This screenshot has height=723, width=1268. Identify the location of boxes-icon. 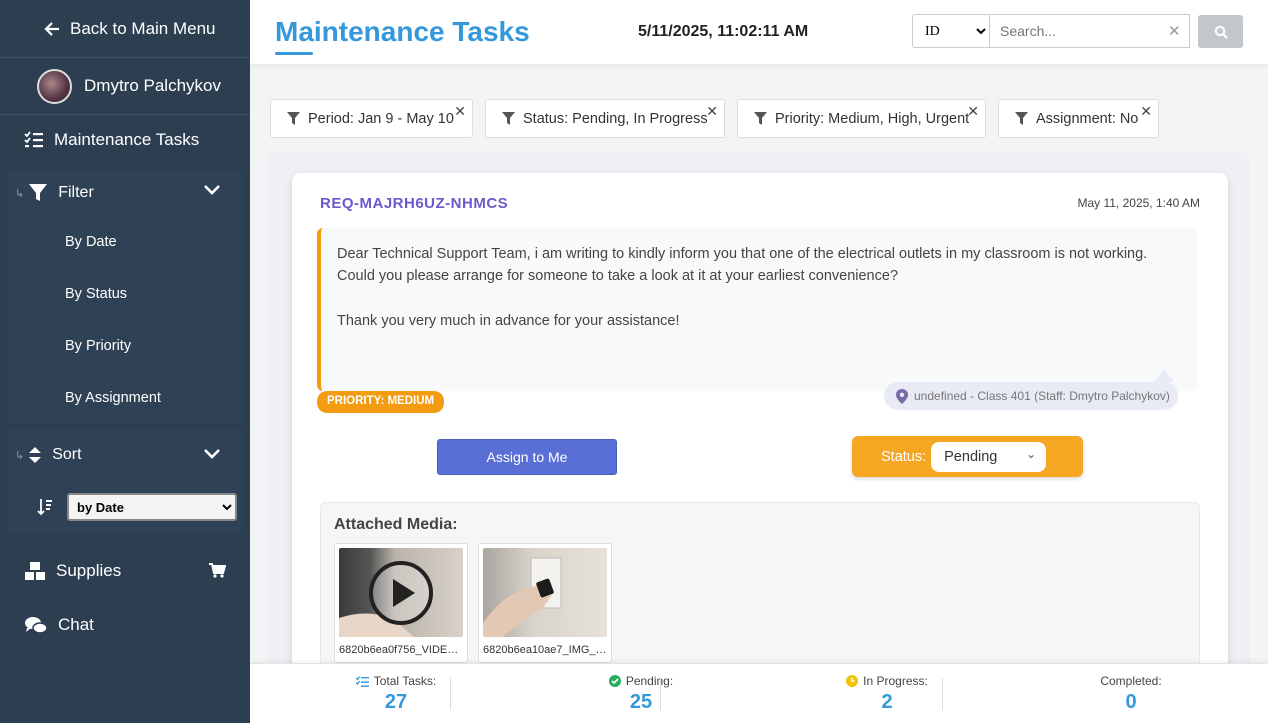
(35, 571).